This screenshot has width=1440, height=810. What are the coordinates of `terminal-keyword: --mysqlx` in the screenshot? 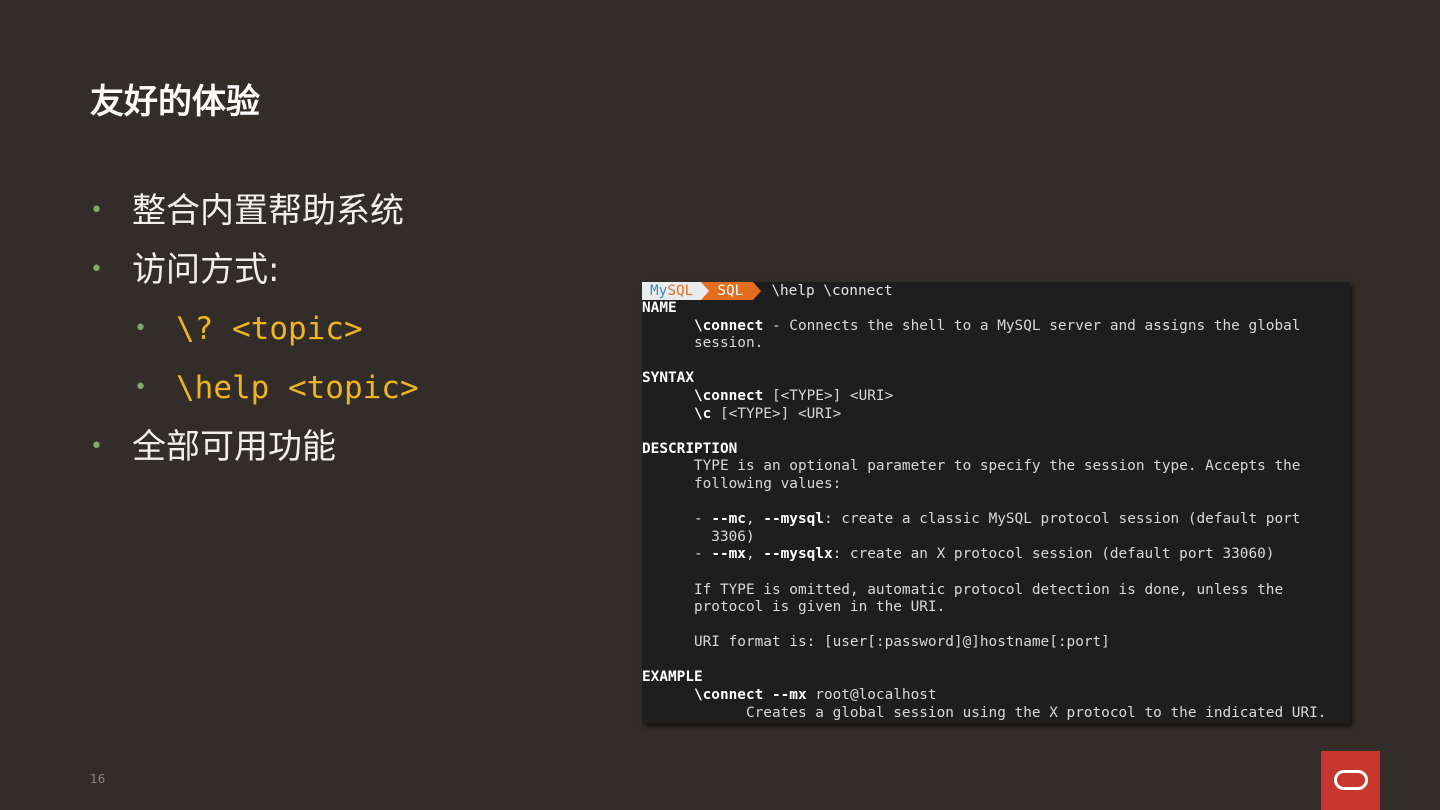 It's located at (798, 554).